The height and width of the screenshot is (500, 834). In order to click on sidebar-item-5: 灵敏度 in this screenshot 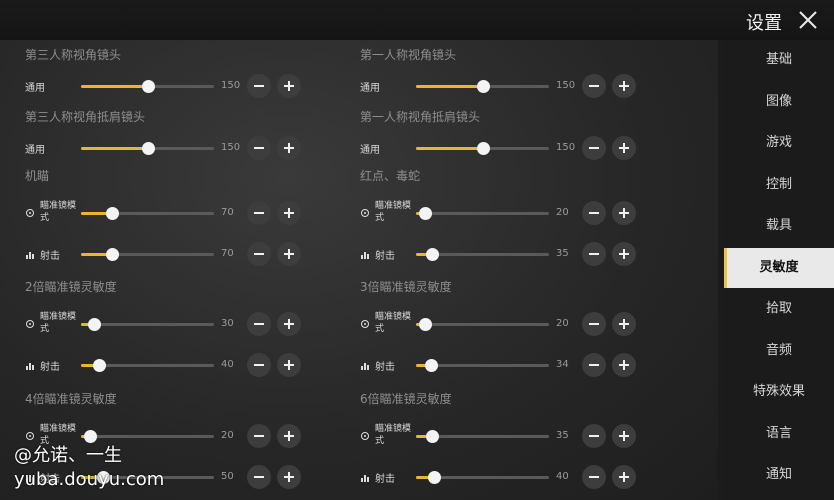, I will do `click(779, 267)`.